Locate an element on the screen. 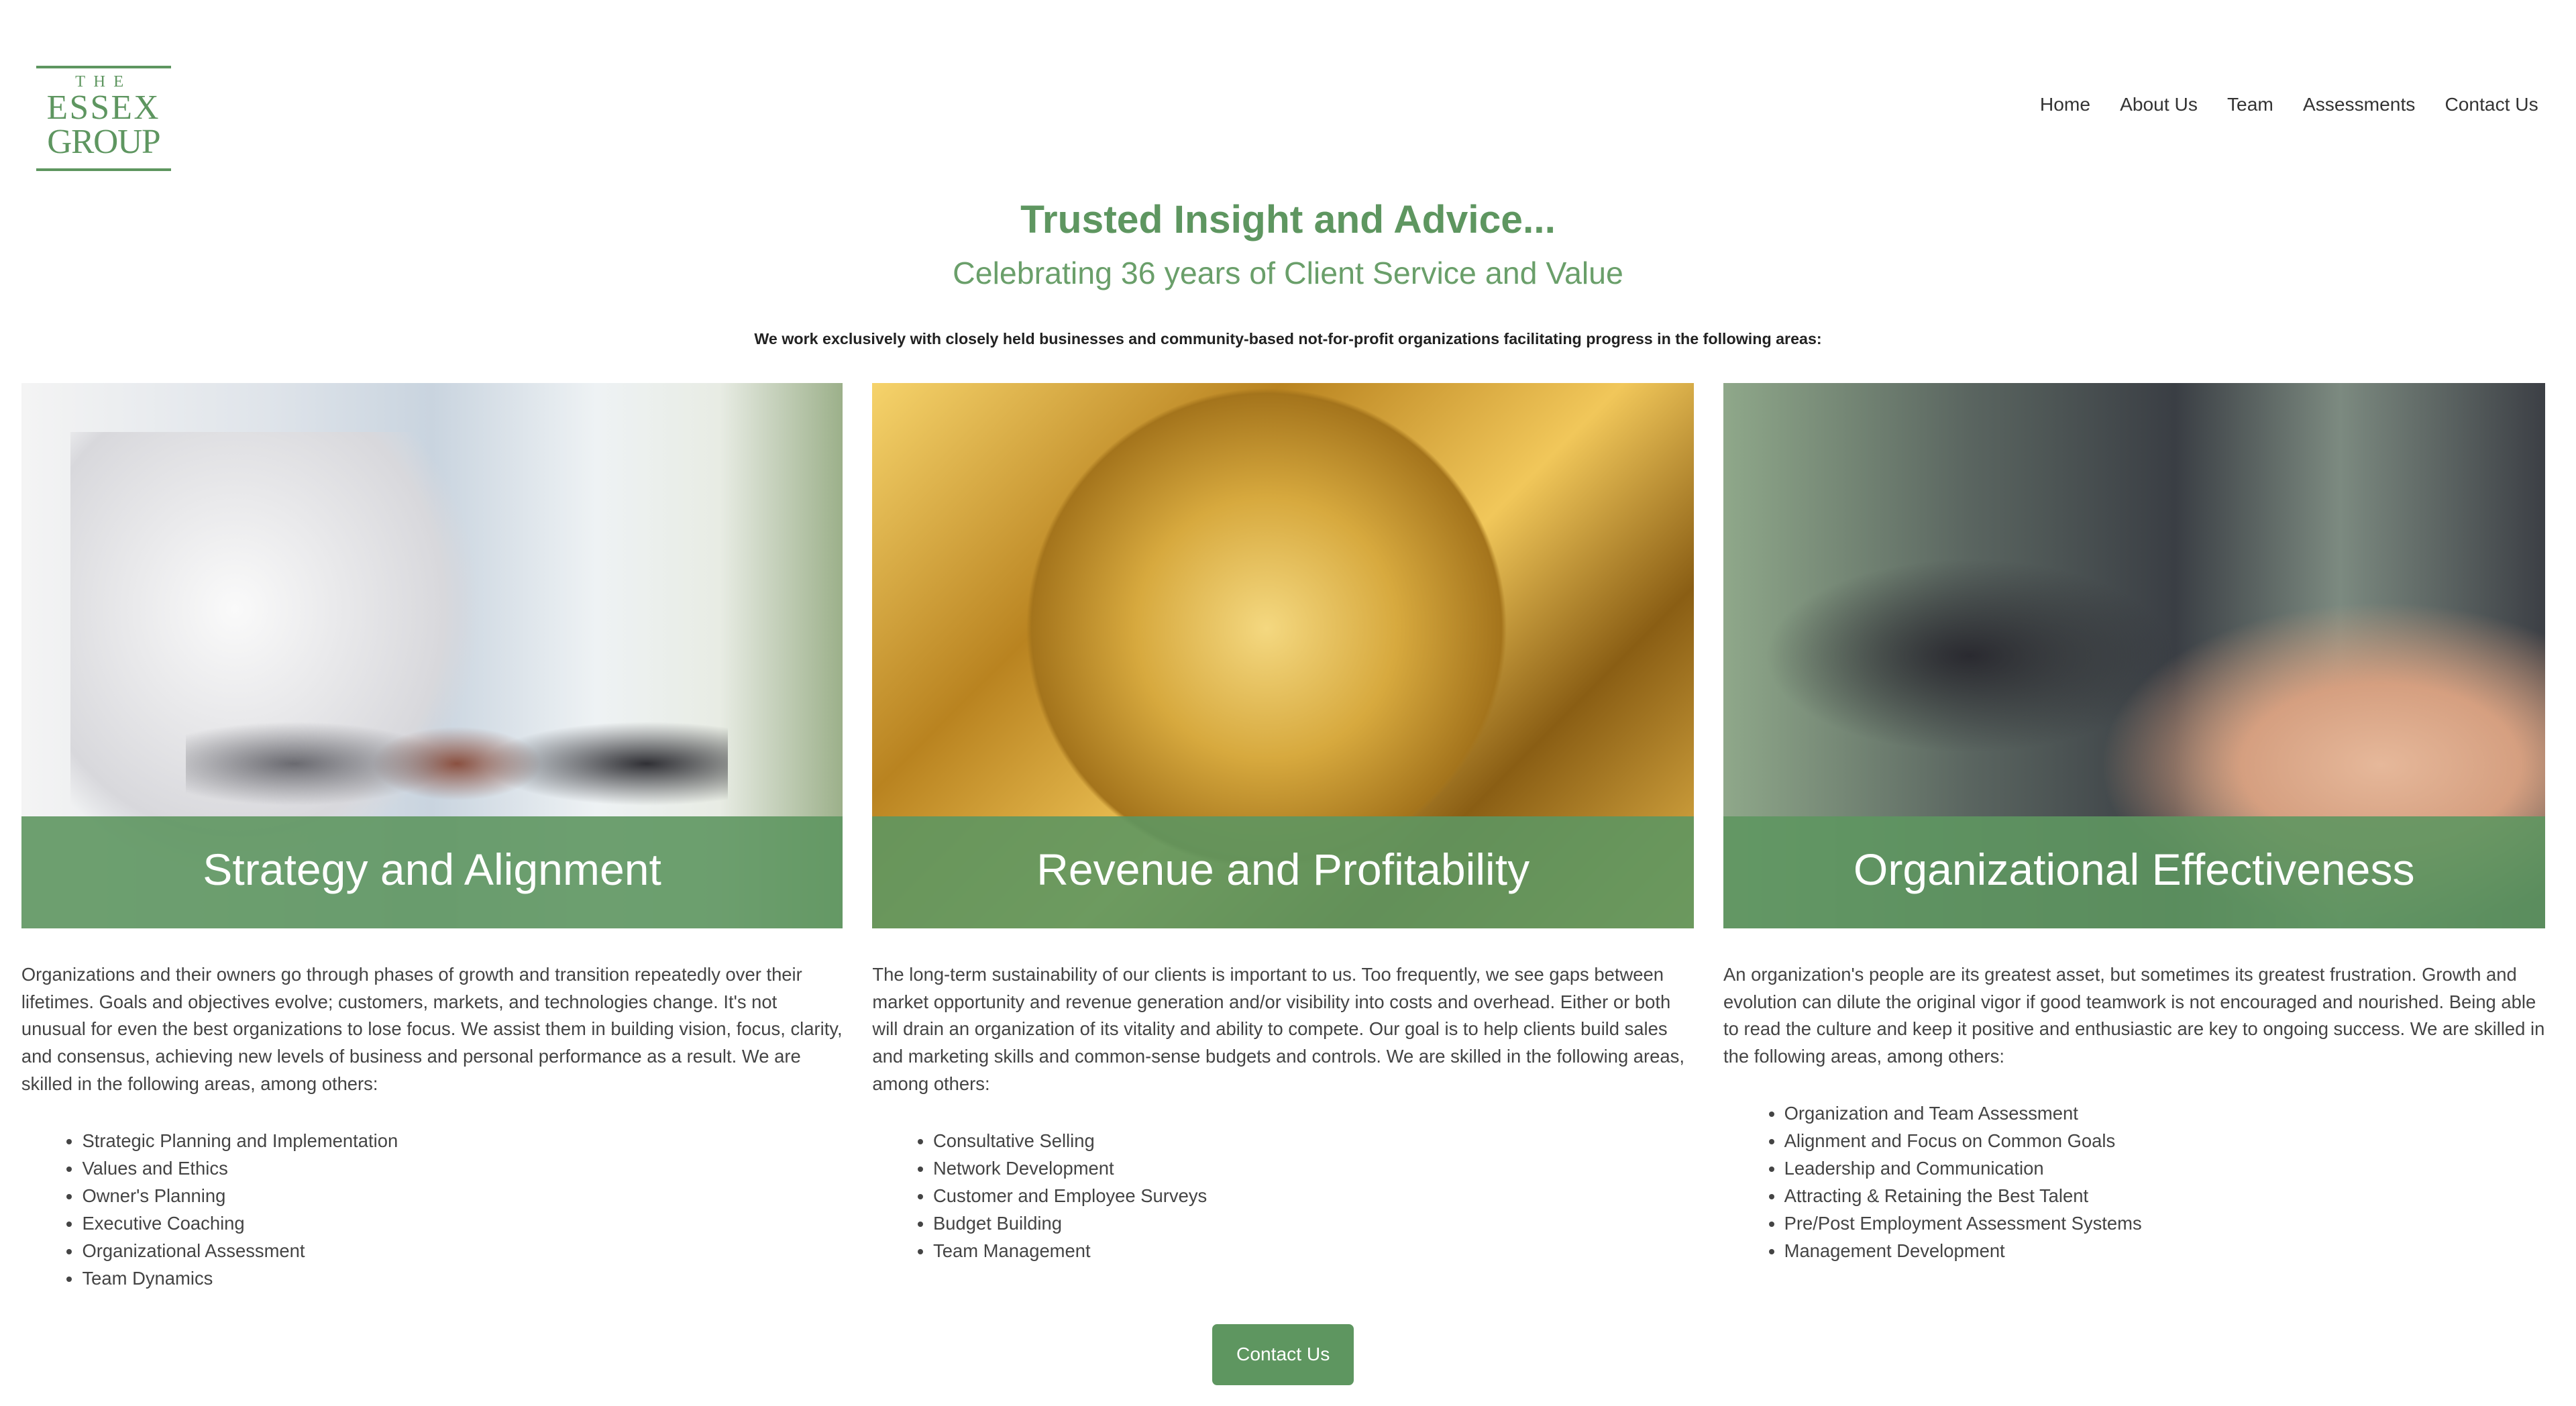  office-presentation-image: Strategy and Alignment is located at coordinates (432, 655).